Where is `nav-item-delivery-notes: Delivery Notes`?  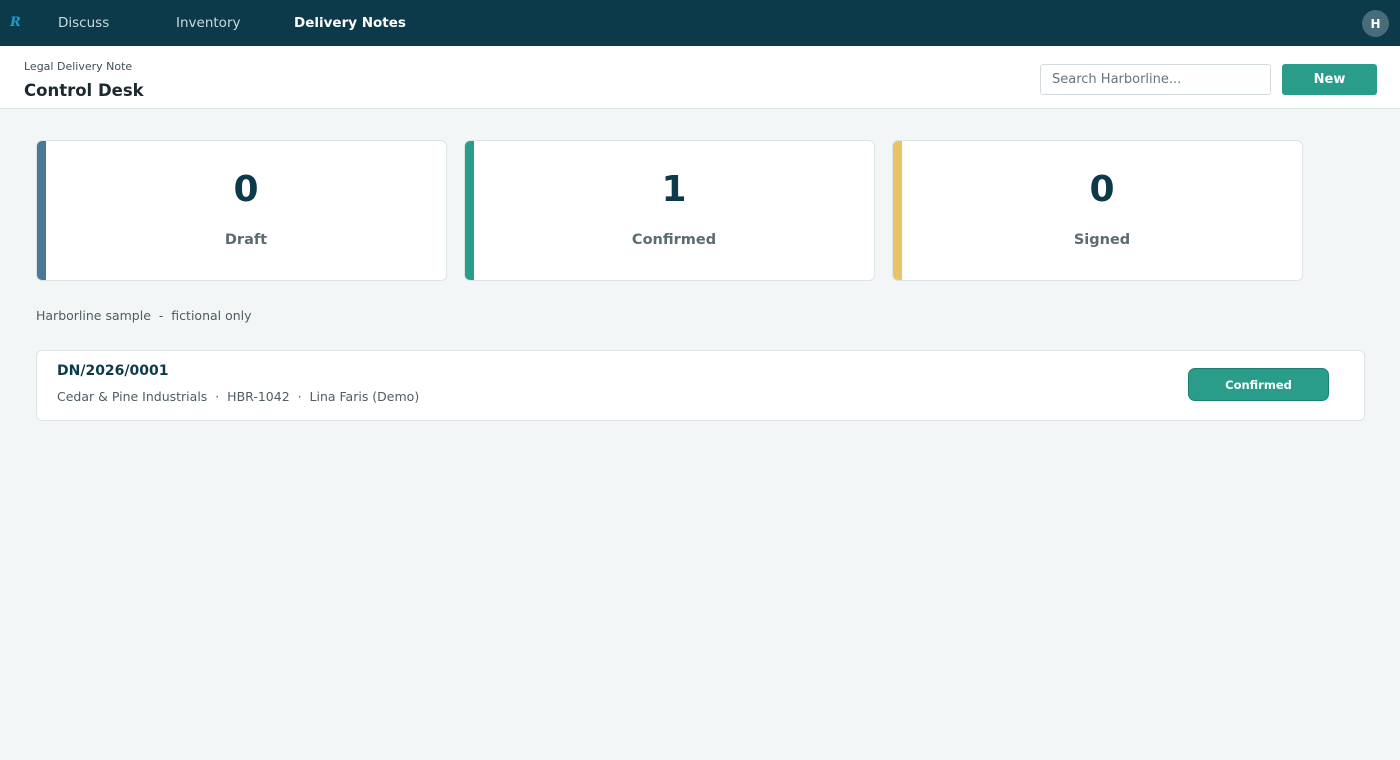 nav-item-delivery-notes: Delivery Notes is located at coordinates (350, 23).